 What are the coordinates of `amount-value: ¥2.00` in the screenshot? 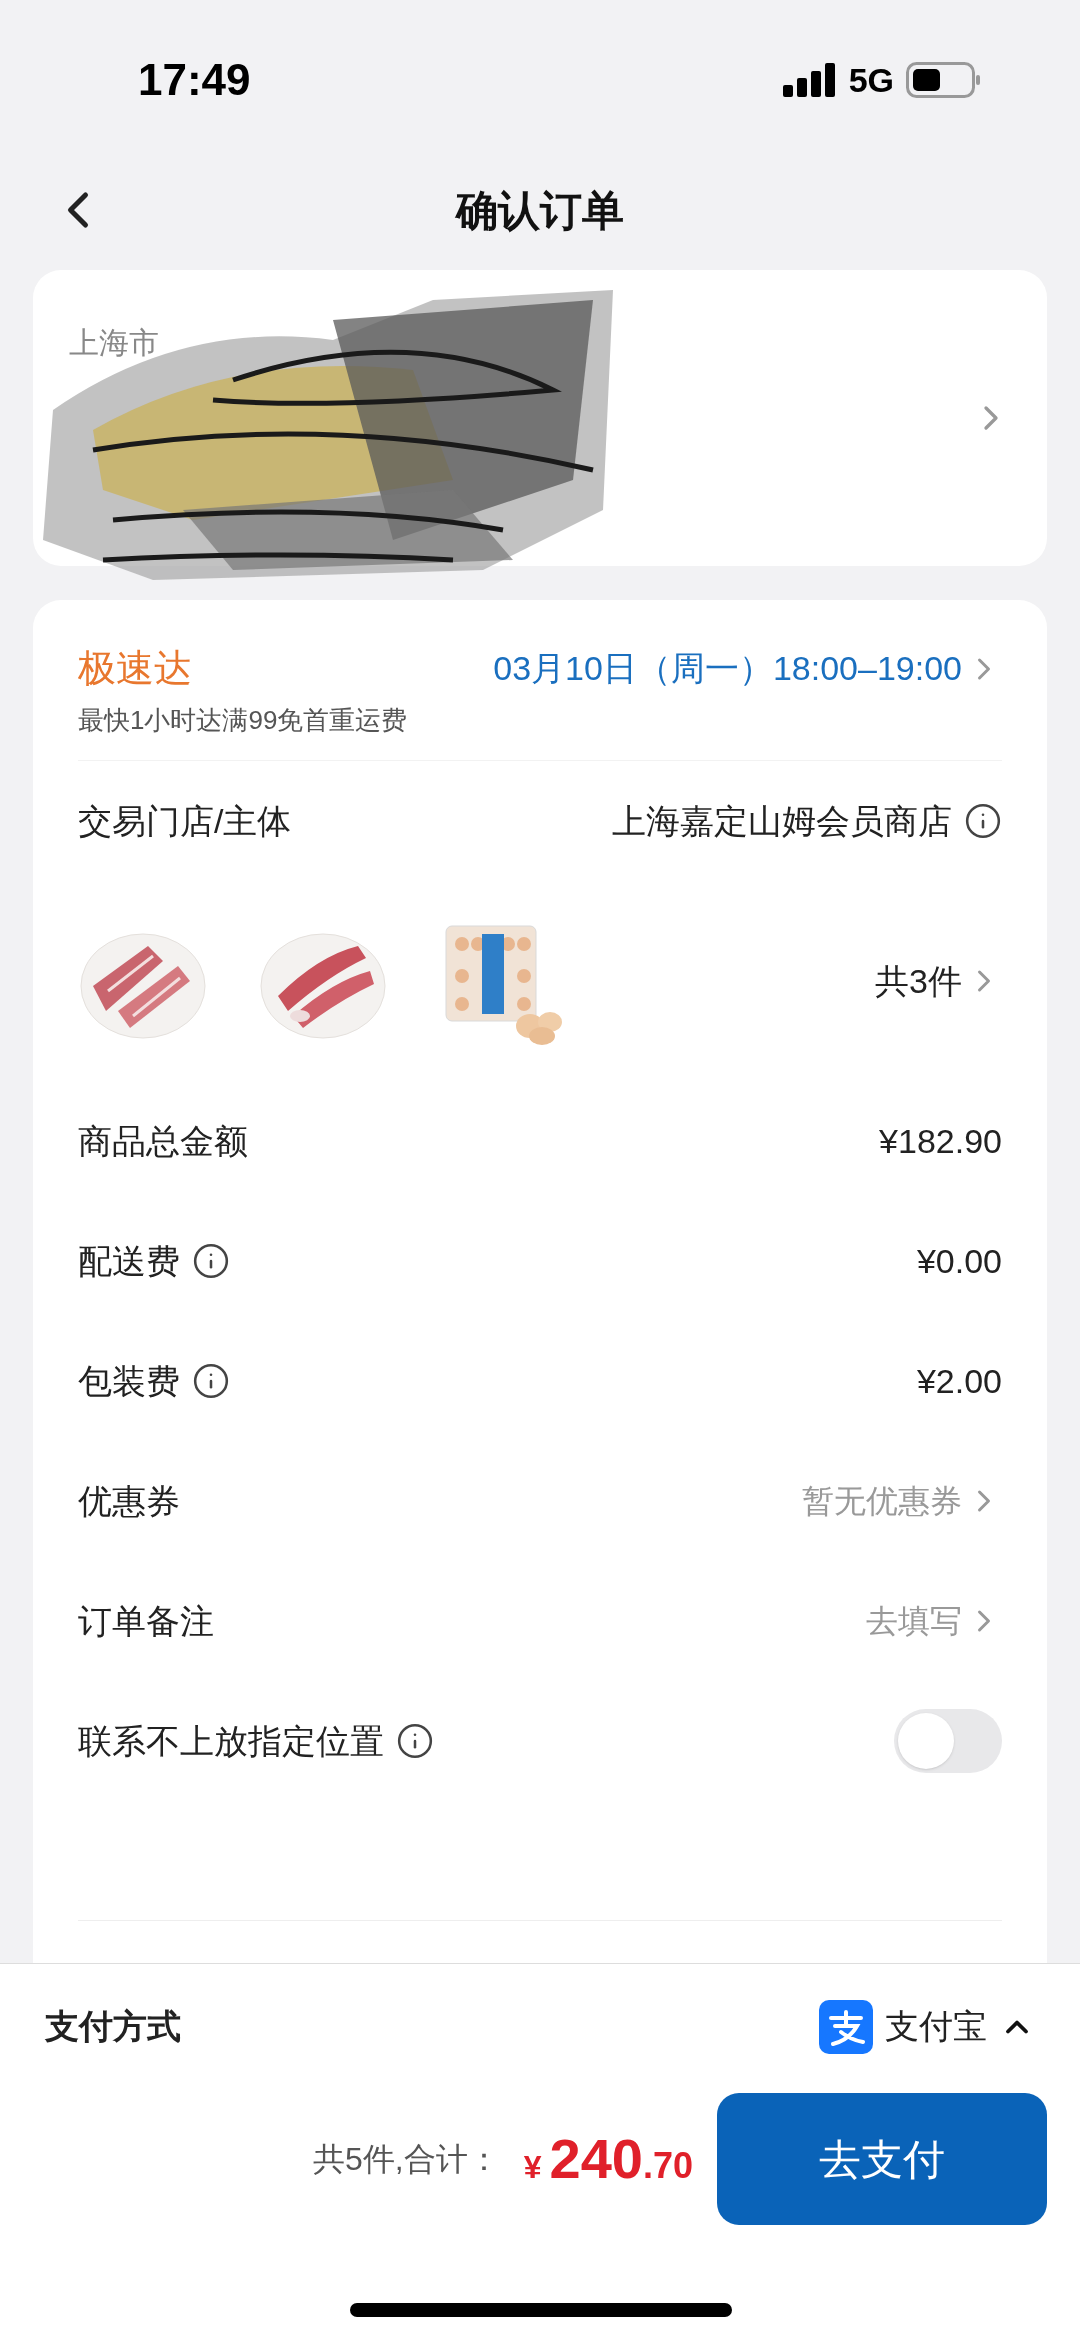 It's located at (959, 1381).